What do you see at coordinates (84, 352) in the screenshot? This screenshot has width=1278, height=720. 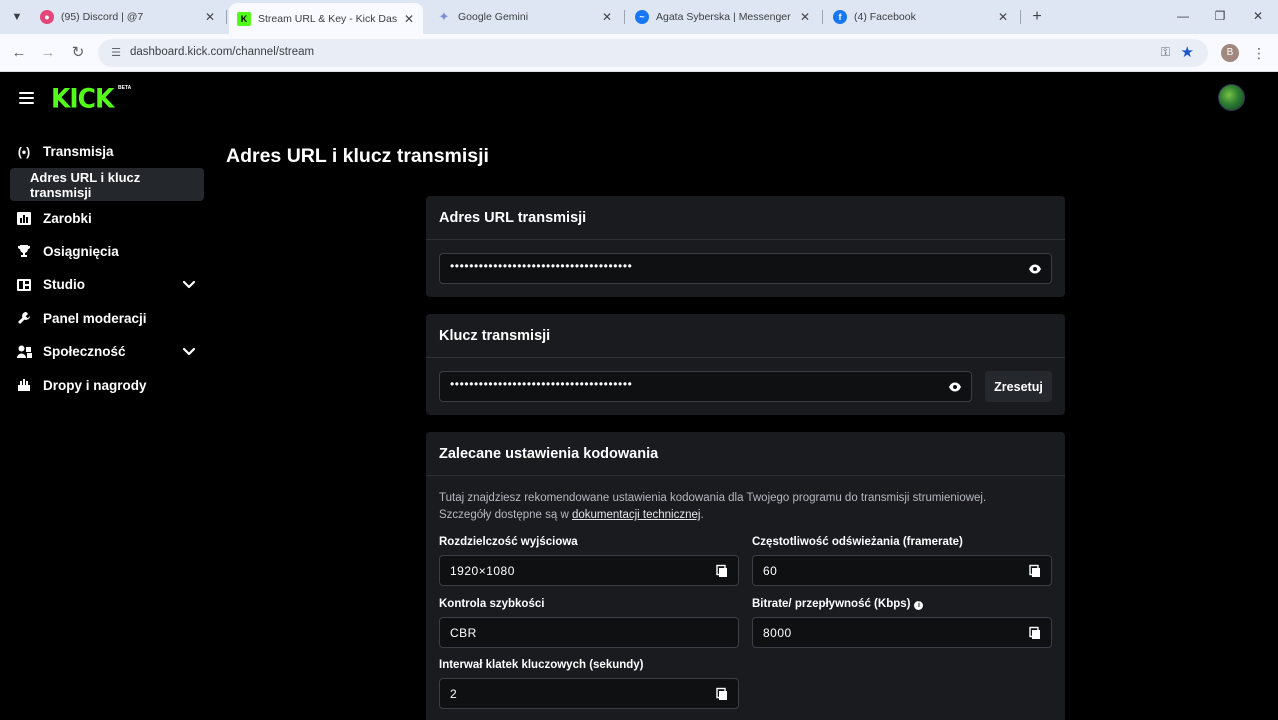 I see `sidebar-item-label: Społeczność` at bounding box center [84, 352].